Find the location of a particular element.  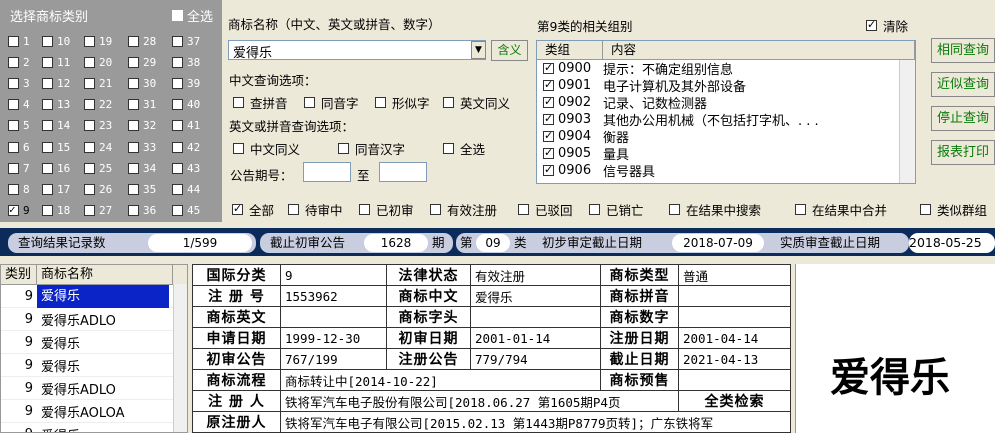

class-option: 15 is located at coordinates (56, 147).